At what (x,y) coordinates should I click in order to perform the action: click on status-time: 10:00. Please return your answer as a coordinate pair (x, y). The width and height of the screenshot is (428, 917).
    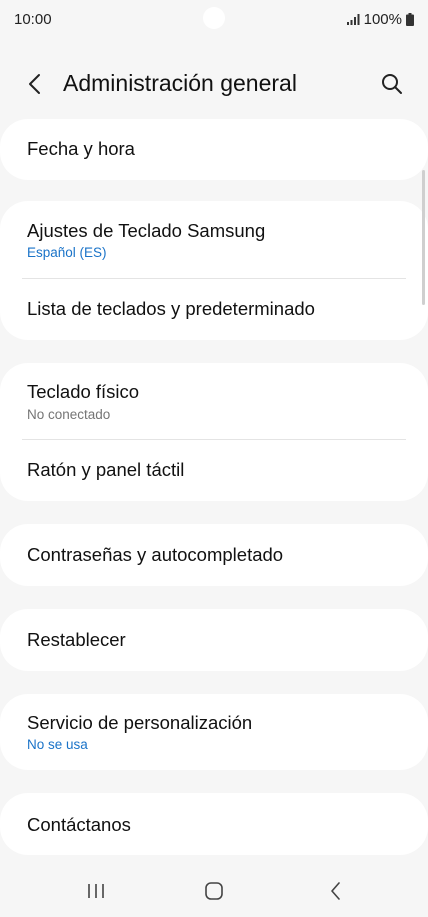
    Looking at the image, I should click on (33, 19).